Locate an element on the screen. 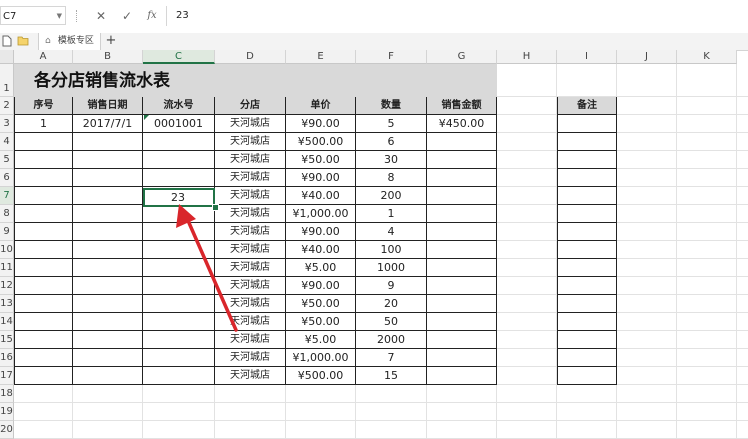 The image size is (748, 439). cell-date: 2017/7/1 is located at coordinates (108, 124).